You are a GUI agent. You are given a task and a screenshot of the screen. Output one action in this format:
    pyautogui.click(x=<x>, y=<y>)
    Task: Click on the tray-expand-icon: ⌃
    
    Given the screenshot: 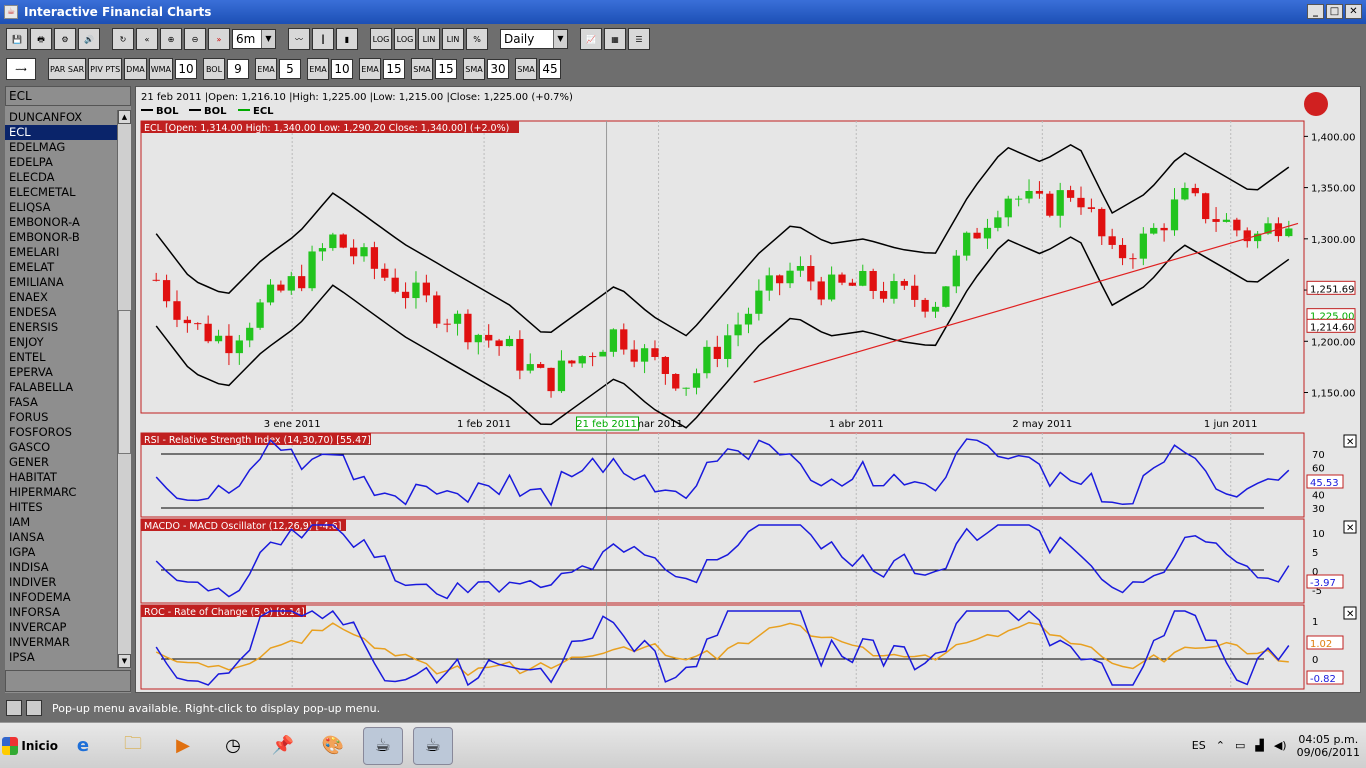 What is the action you would take?
    pyautogui.click(x=1220, y=745)
    